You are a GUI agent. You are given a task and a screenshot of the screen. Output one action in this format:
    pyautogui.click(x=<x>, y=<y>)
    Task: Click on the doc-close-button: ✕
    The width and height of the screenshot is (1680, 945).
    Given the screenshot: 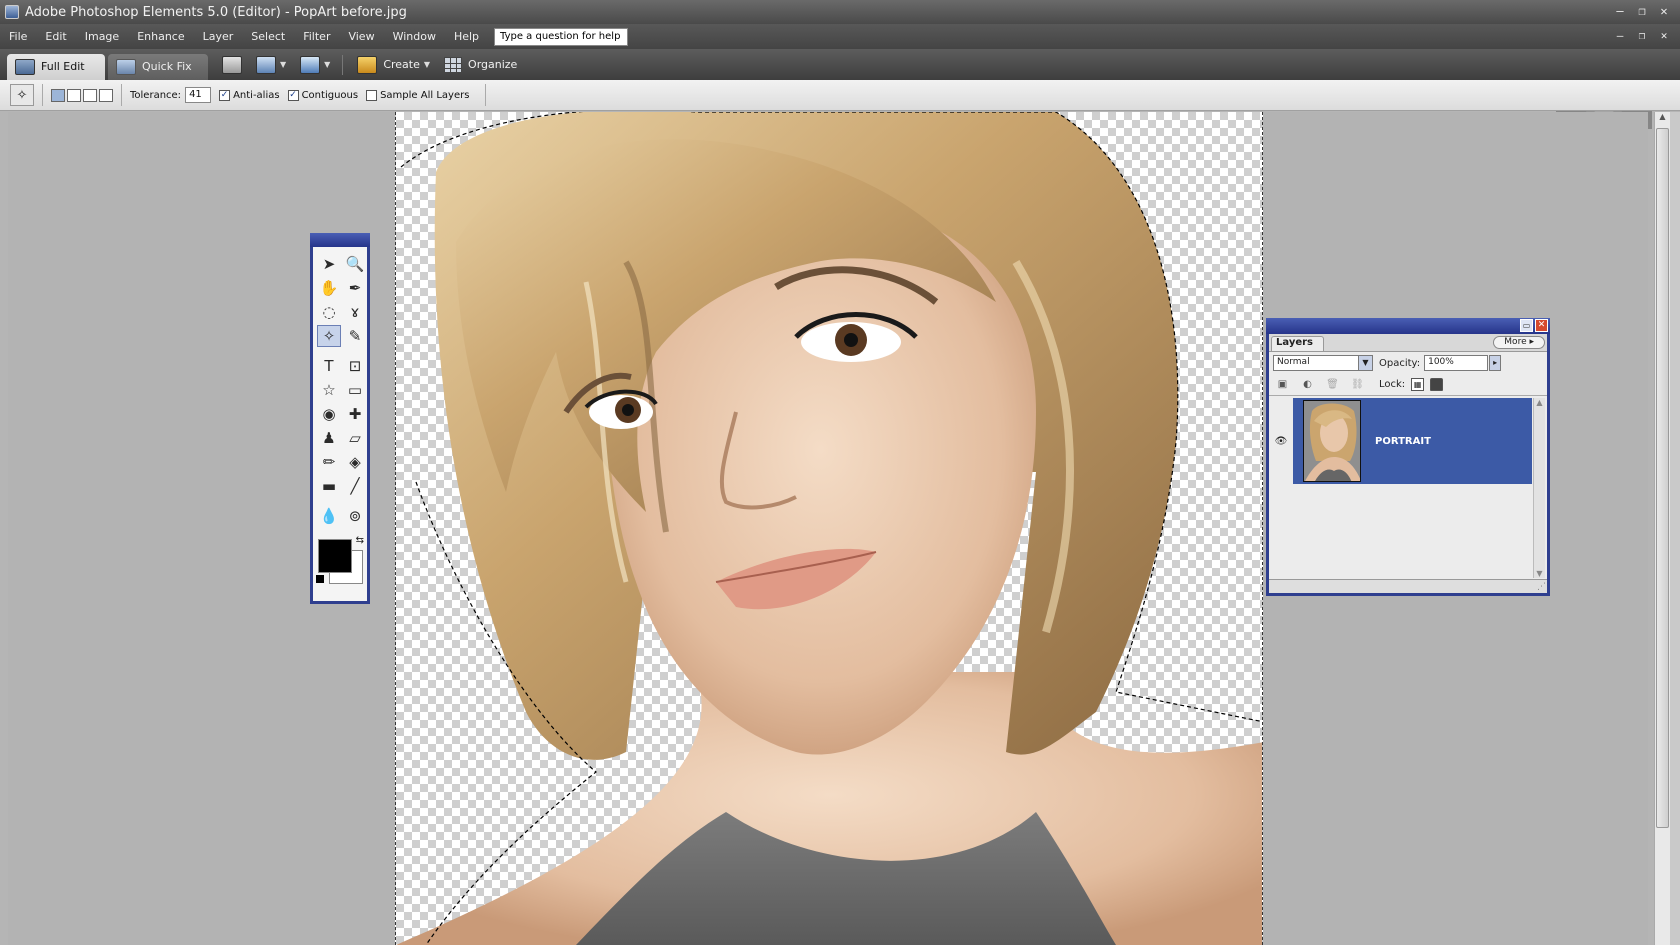 What is the action you would take?
    pyautogui.click(x=1664, y=36)
    